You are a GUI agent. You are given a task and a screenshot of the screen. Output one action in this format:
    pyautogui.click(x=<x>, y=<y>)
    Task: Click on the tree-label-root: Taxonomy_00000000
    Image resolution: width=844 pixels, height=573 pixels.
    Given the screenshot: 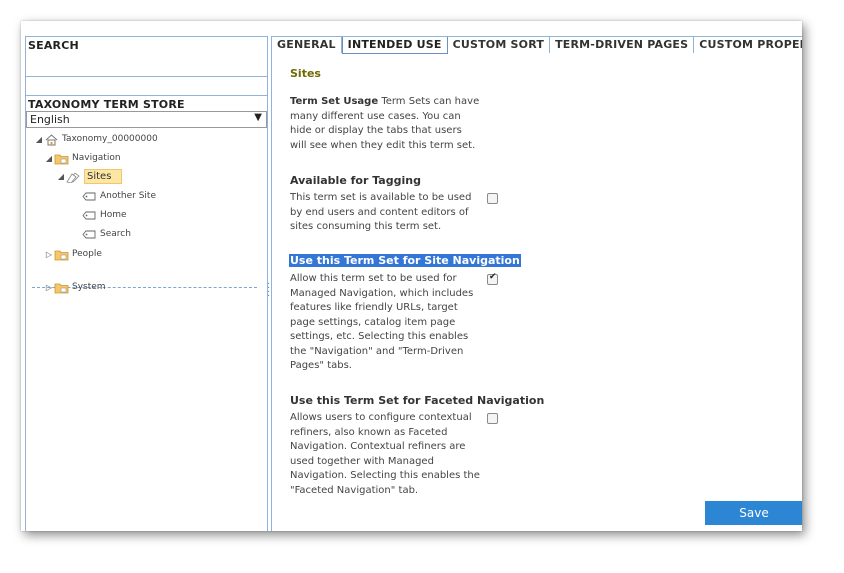 What is the action you would take?
    pyautogui.click(x=110, y=139)
    